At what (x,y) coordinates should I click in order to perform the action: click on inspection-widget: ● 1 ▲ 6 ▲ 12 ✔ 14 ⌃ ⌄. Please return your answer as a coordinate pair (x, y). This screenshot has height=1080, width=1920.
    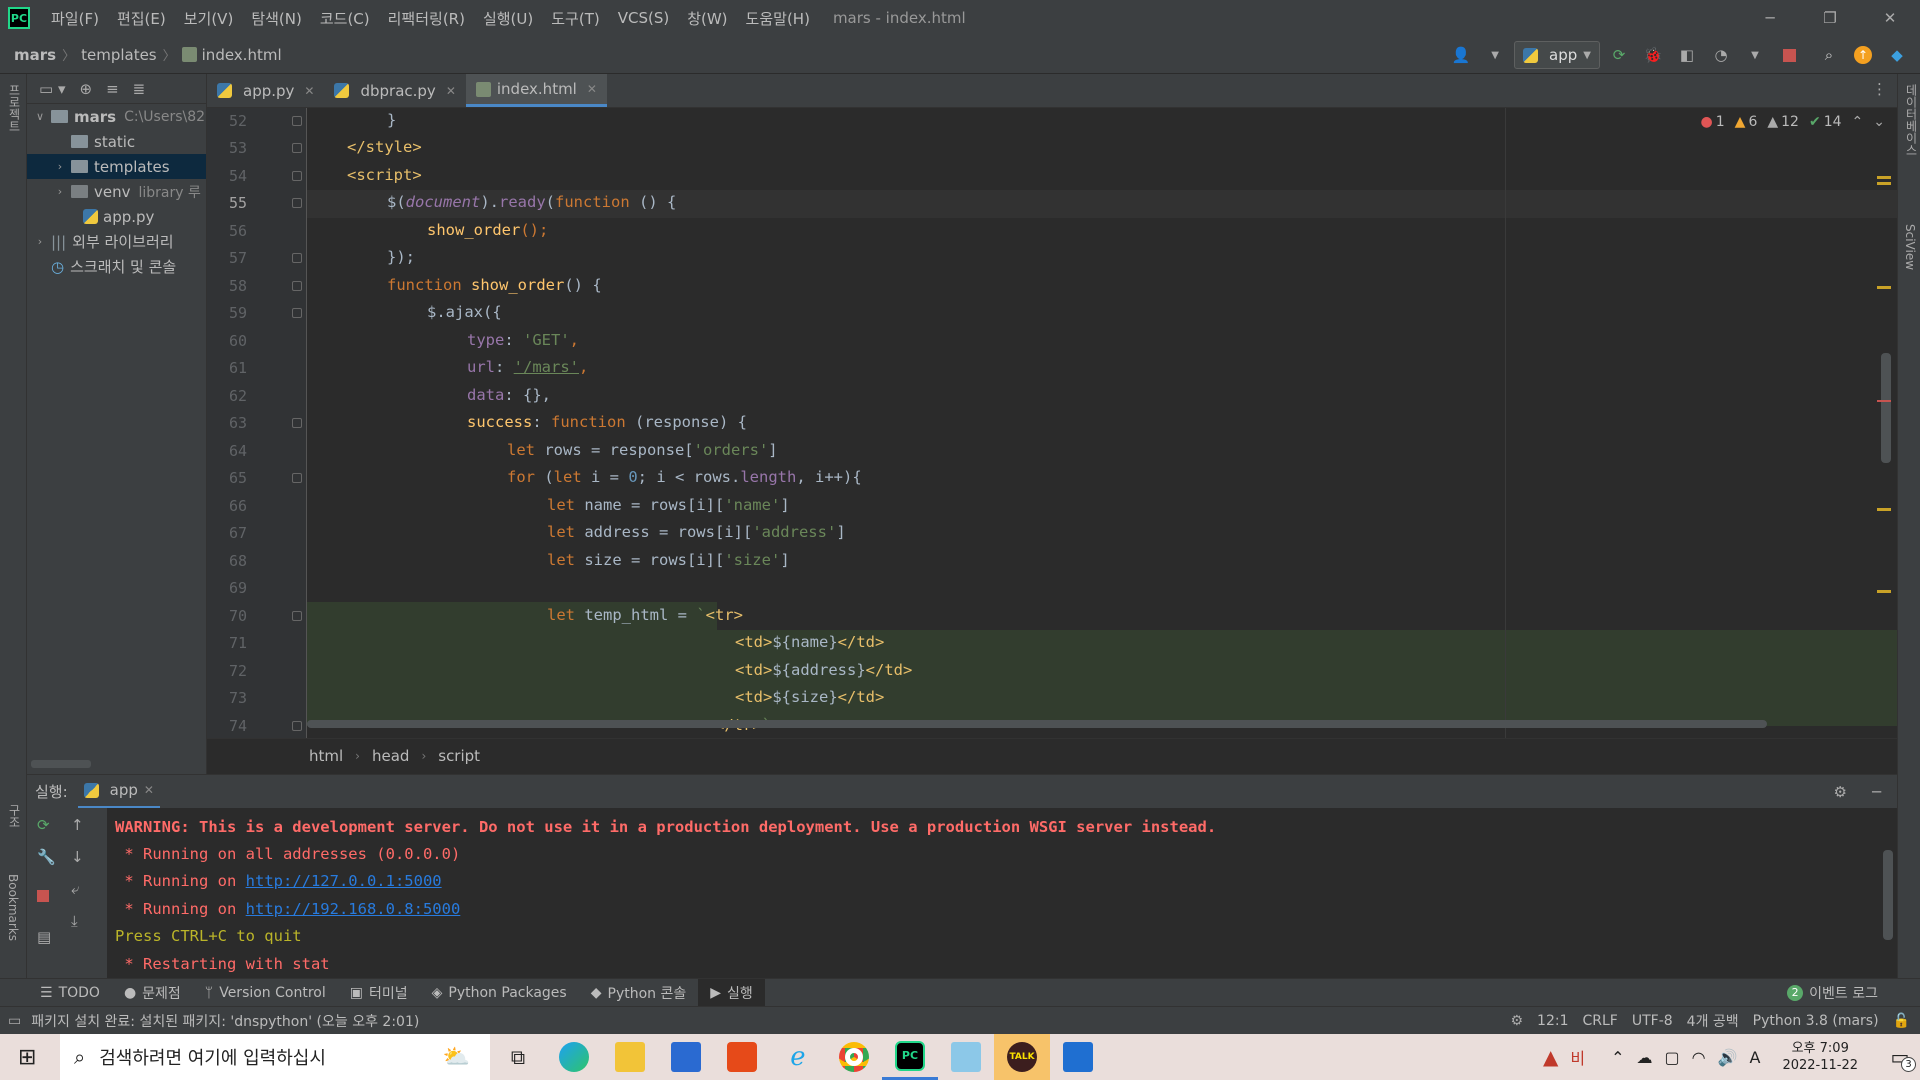
    Looking at the image, I should click on (1793, 122).